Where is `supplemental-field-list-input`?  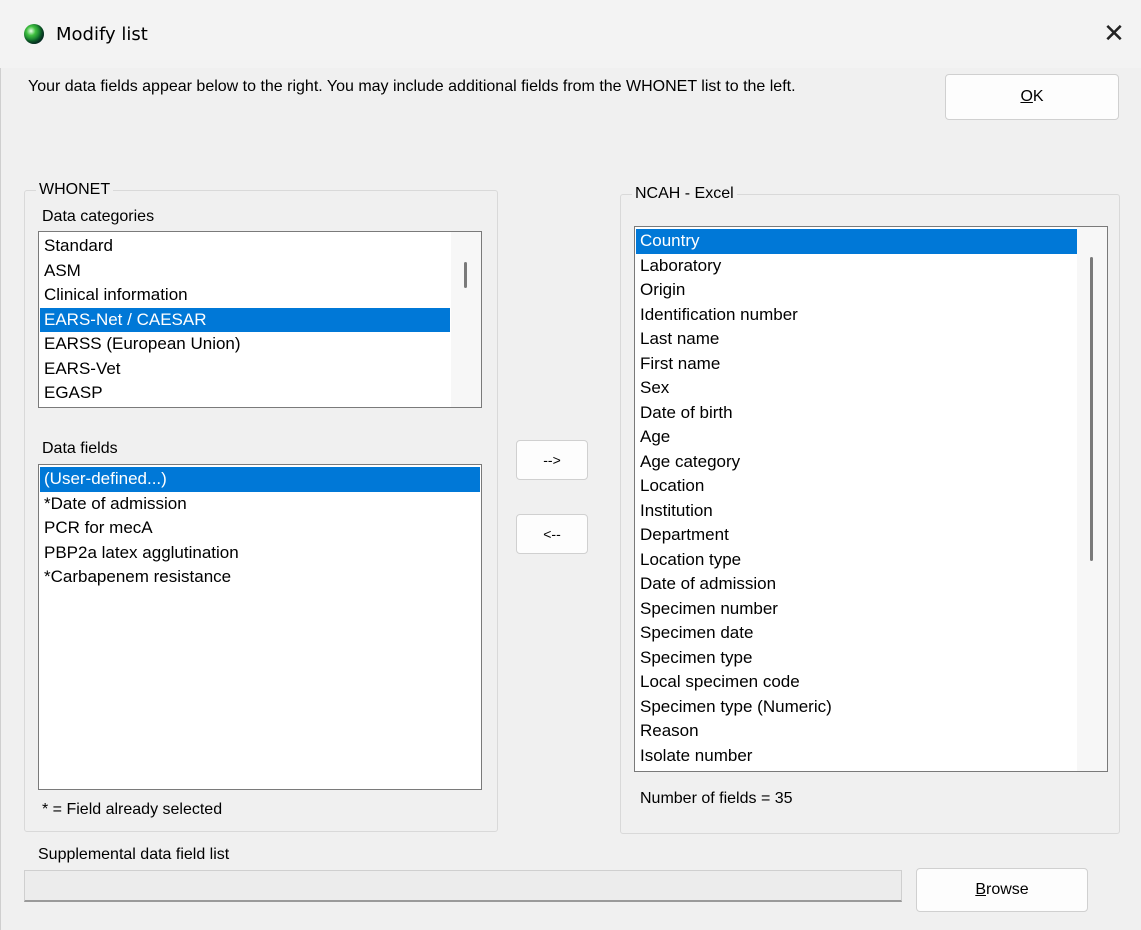
supplemental-field-list-input is located at coordinates (463, 886).